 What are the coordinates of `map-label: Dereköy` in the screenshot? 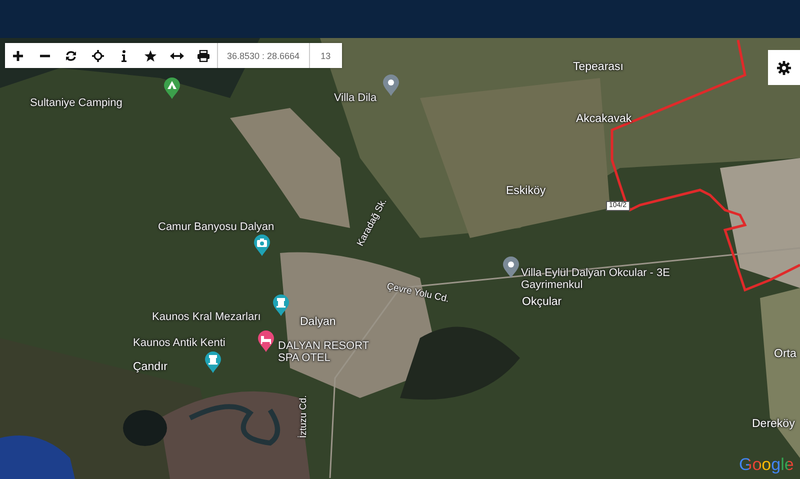 It's located at (773, 424).